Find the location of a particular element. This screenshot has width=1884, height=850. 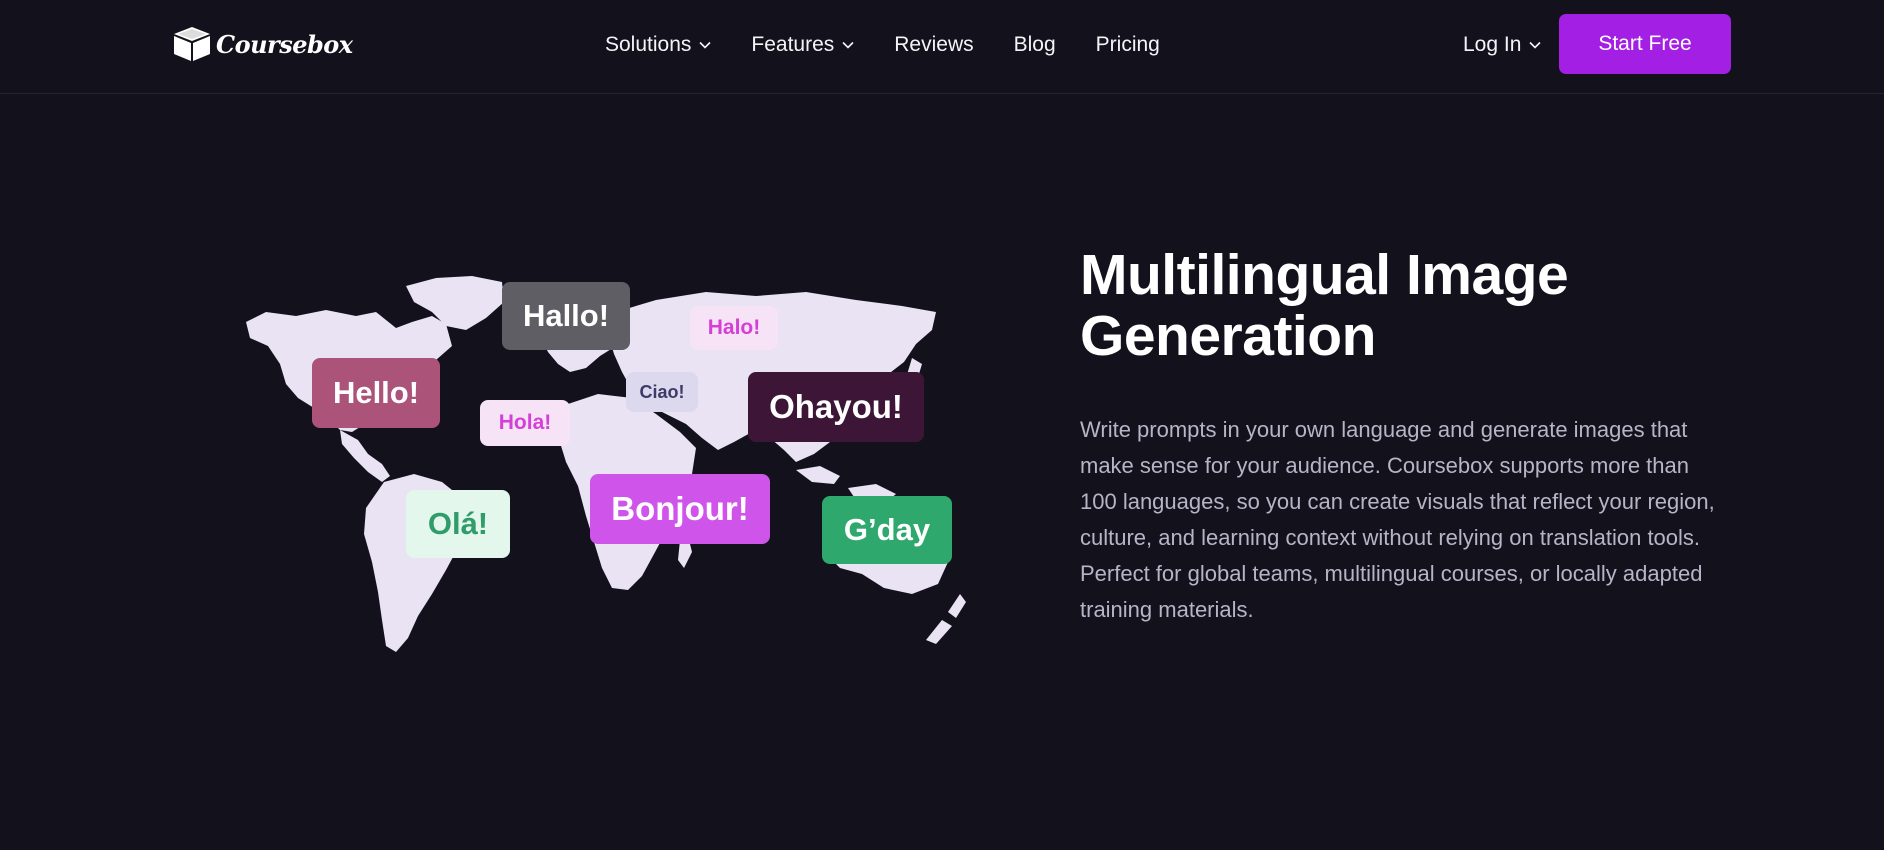

greeting-ciao: Ciao! is located at coordinates (662, 392).